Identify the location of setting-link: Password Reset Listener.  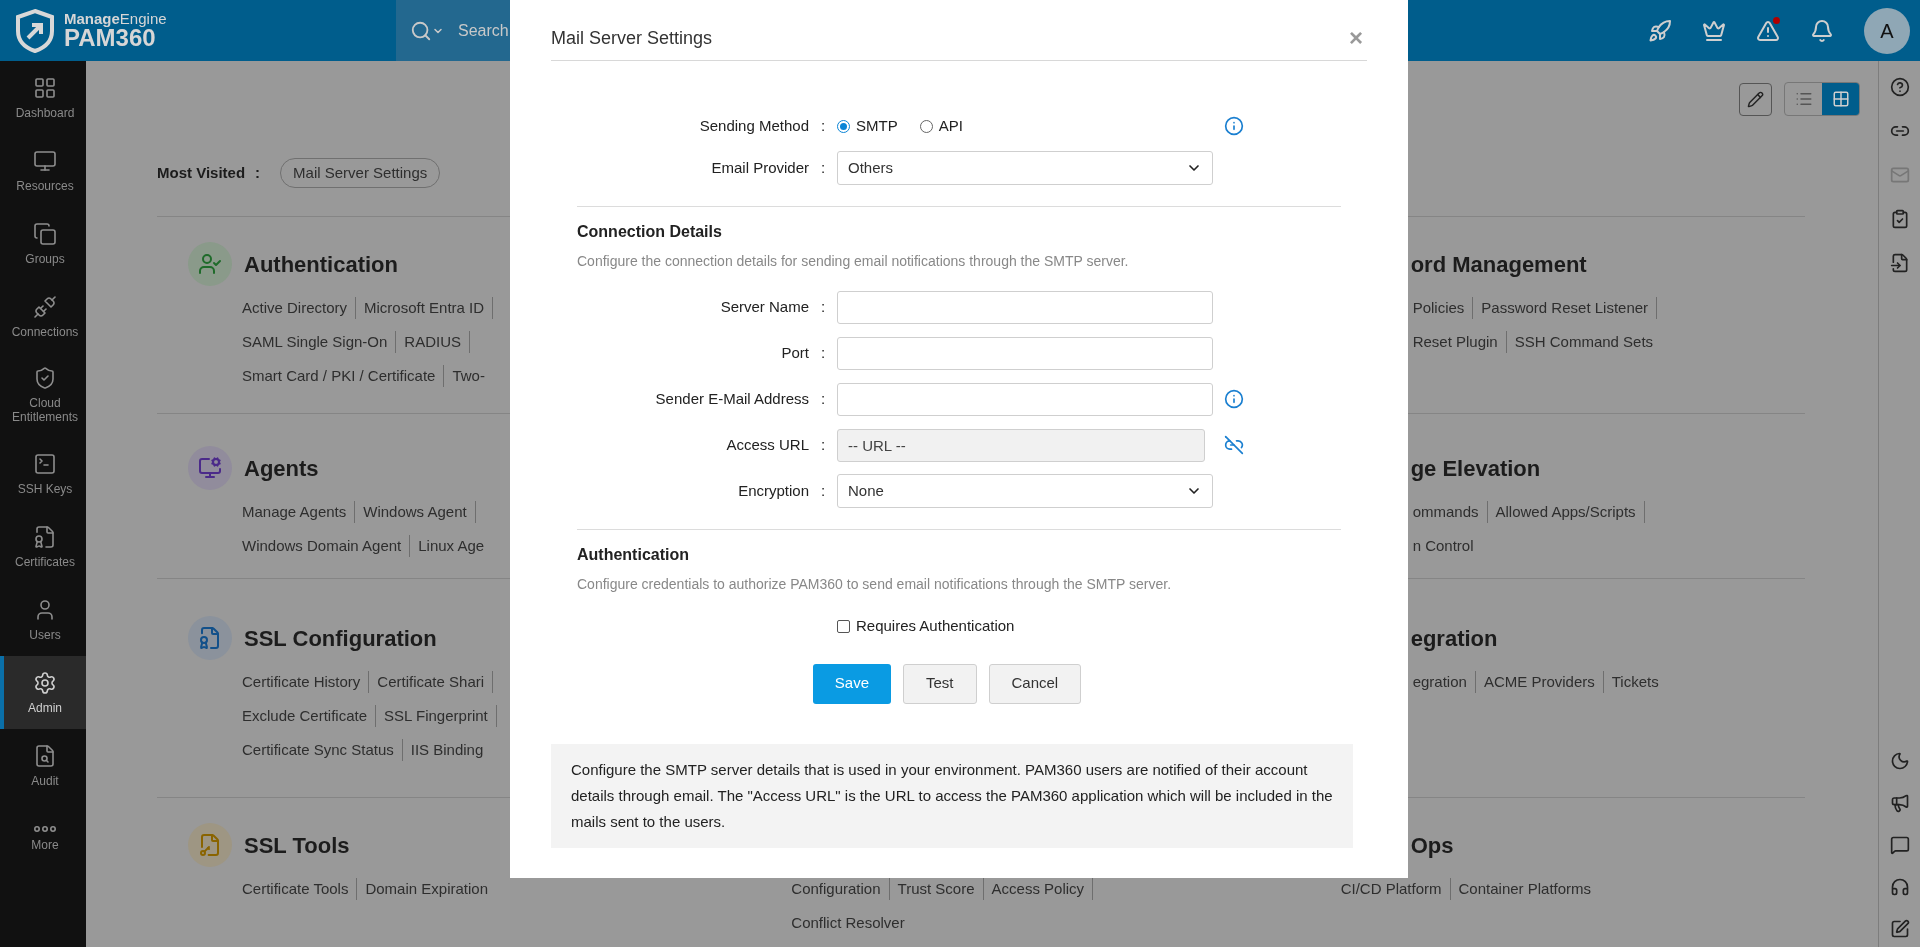
(1565, 308).